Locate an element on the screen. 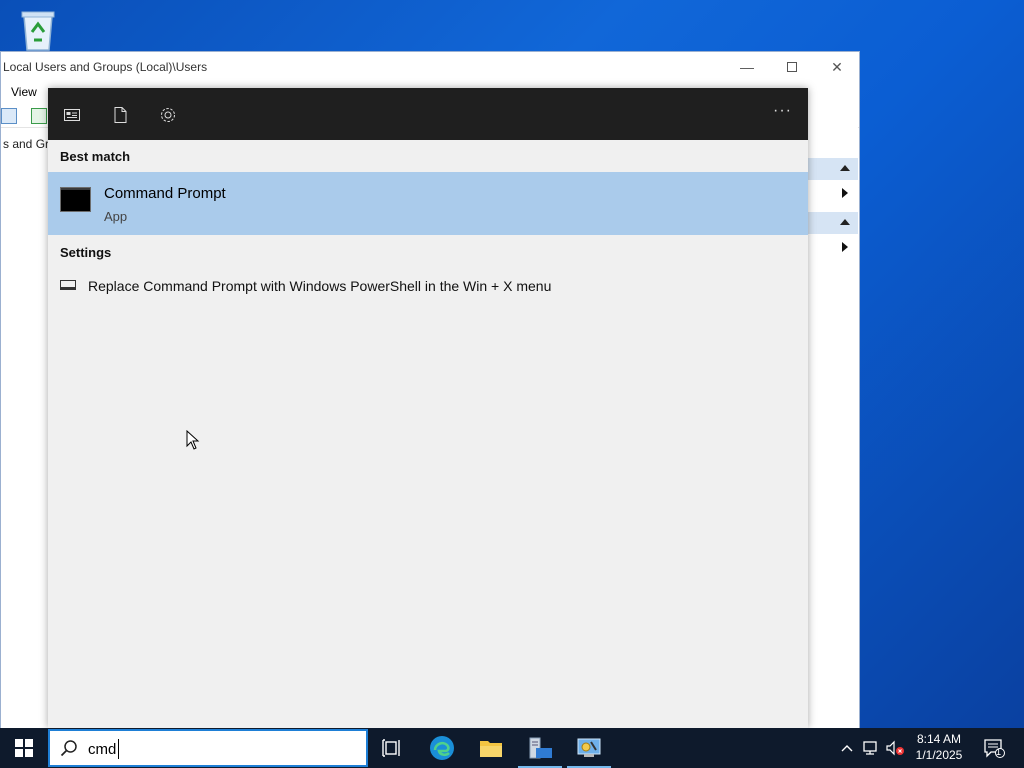 This screenshot has height=768, width=1024. apps-filter-icon is located at coordinates (72, 115).